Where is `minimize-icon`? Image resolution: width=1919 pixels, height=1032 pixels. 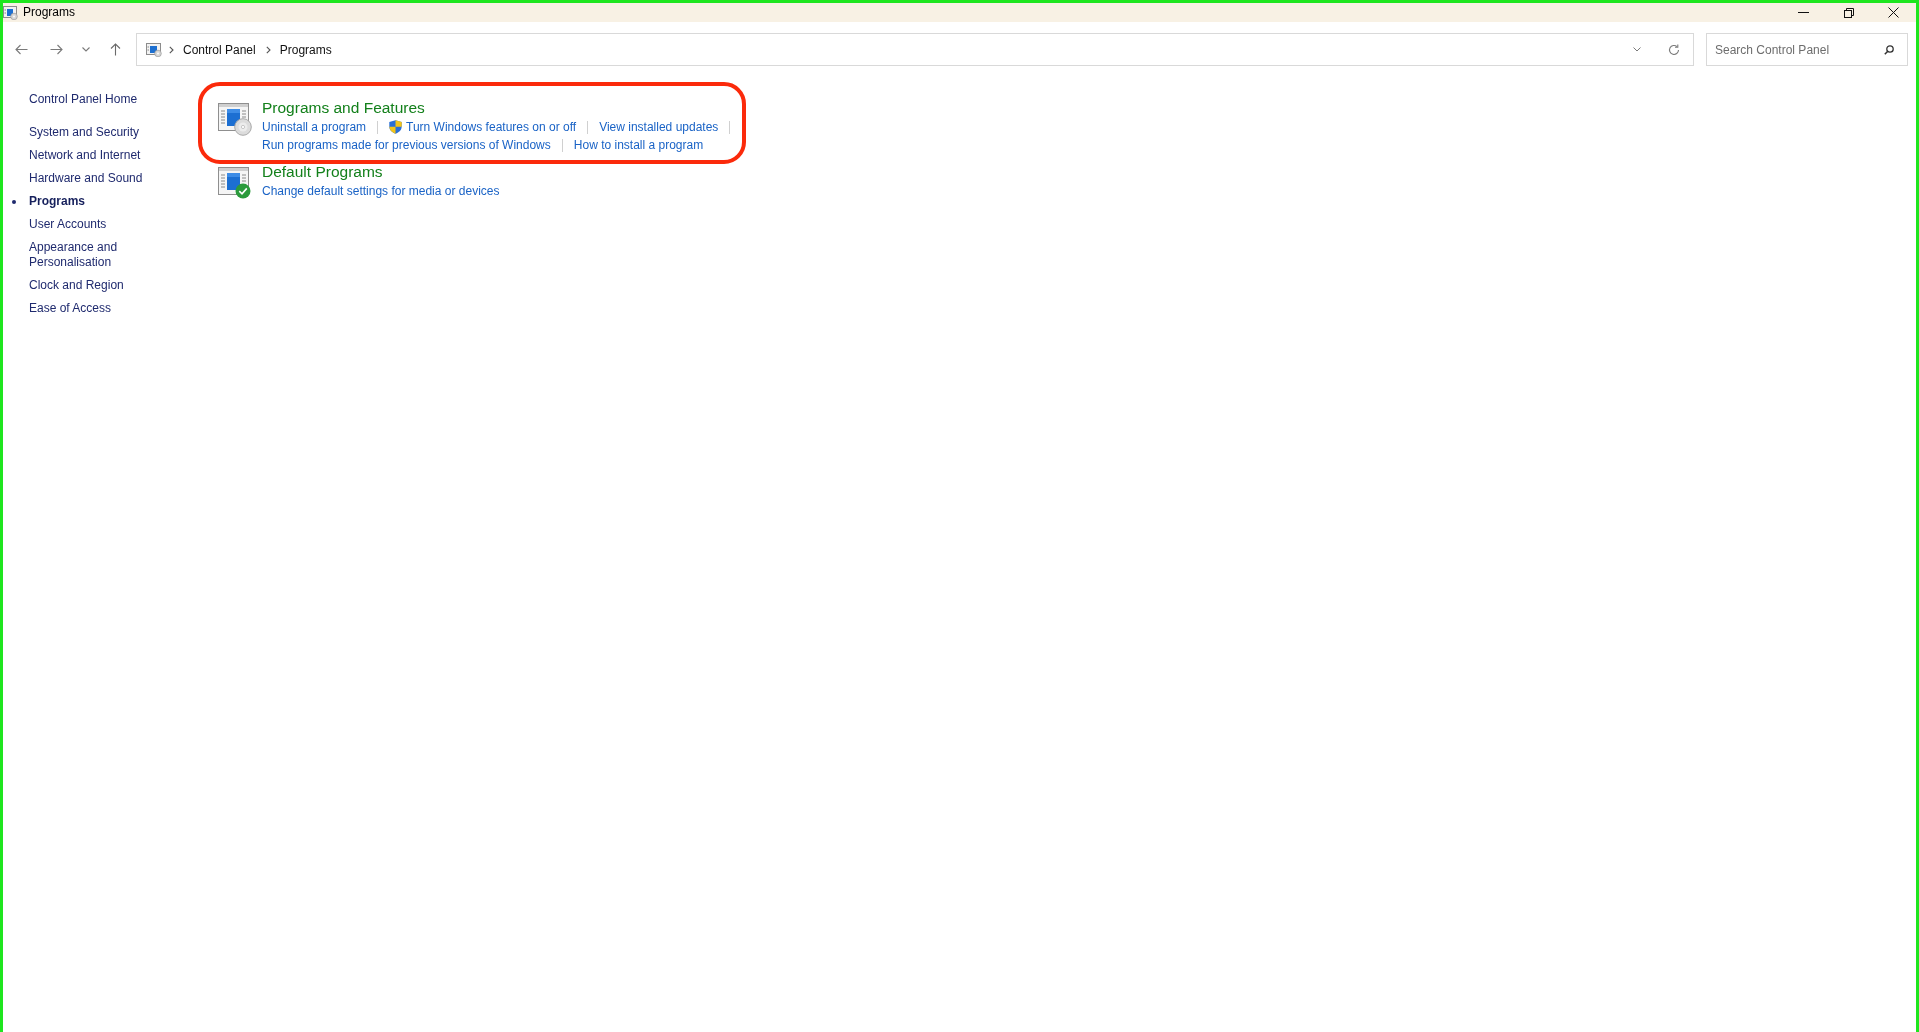
minimize-icon is located at coordinates (1803, 12).